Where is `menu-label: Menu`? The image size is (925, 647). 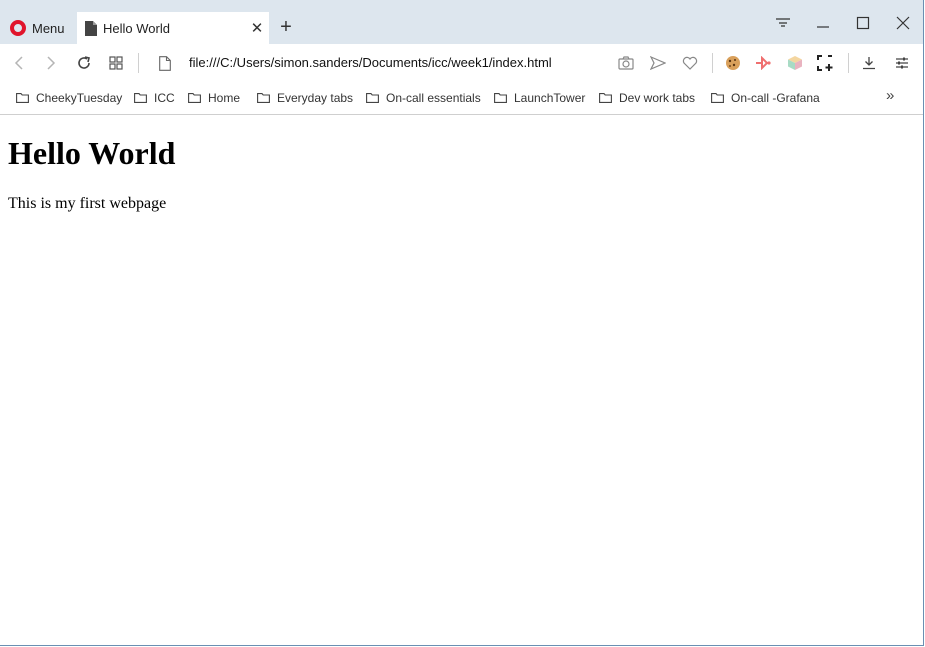 menu-label: Menu is located at coordinates (48, 28).